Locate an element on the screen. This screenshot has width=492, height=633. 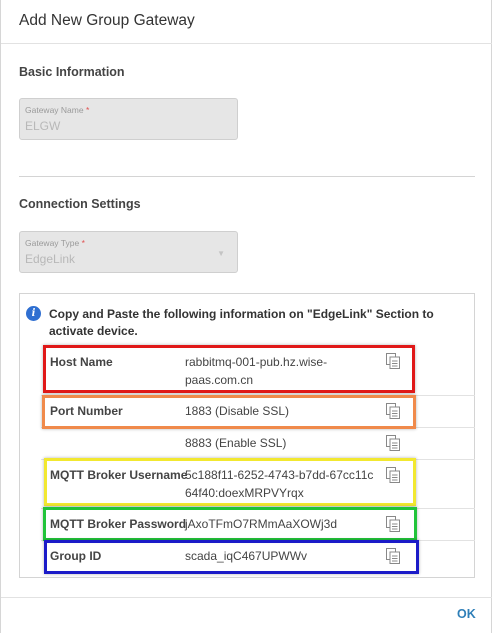
gateway-type-value: EdgeLink is located at coordinates (50, 259).